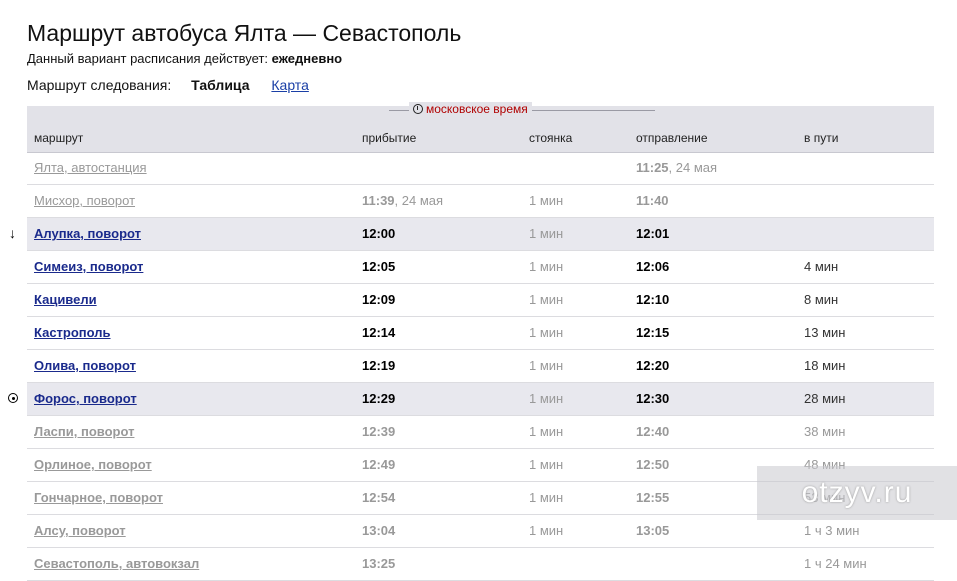 The width and height of the screenshot is (957, 581). What do you see at coordinates (652, 233) in the screenshot?
I see `departure-cell: 12:01` at bounding box center [652, 233].